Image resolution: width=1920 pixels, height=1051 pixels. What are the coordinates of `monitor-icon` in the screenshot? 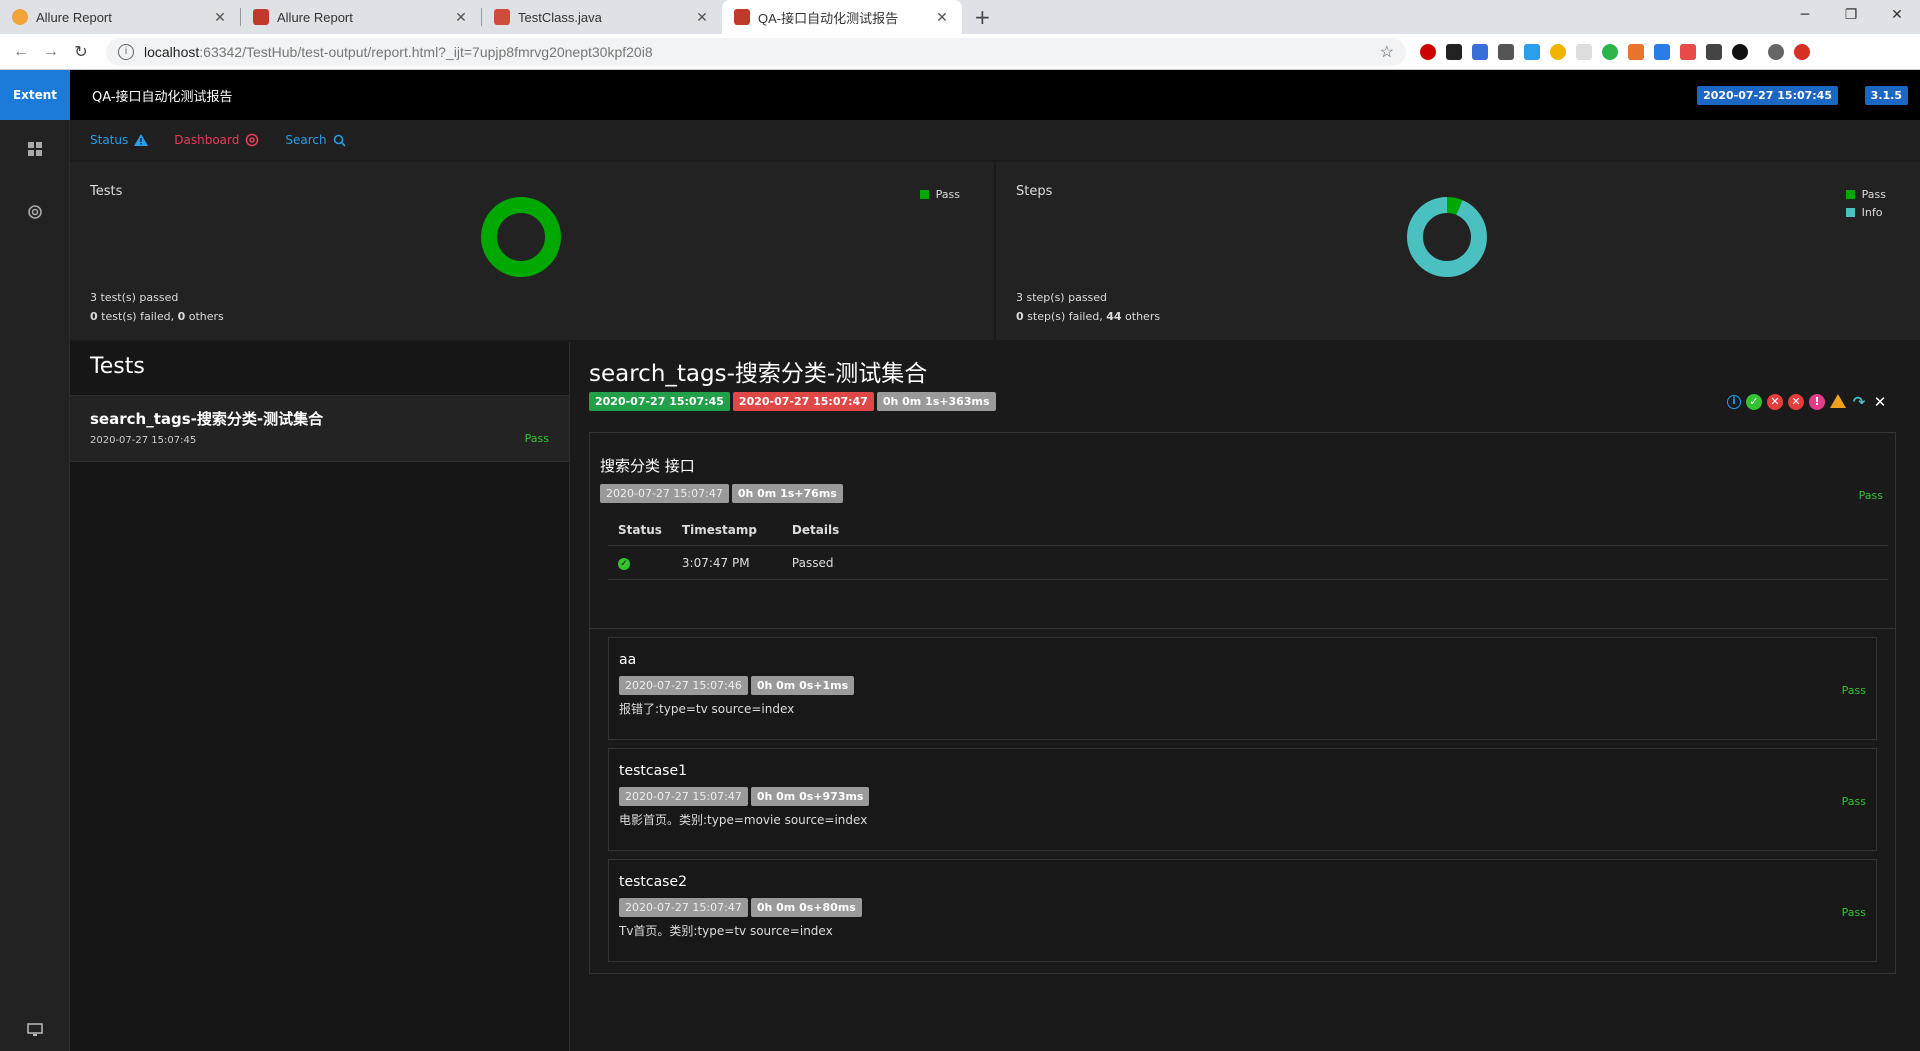 It's located at (35, 1032).